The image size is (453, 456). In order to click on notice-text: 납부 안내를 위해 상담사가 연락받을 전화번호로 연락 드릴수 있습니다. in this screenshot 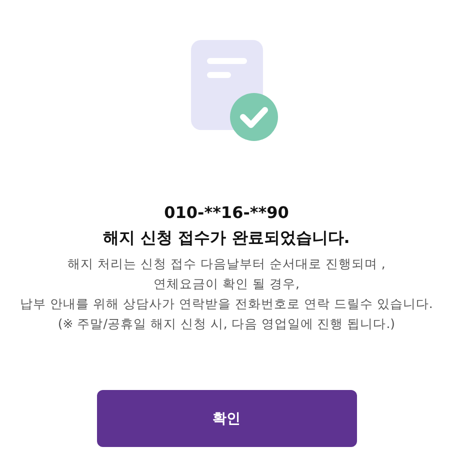, I will do `click(226, 304)`.